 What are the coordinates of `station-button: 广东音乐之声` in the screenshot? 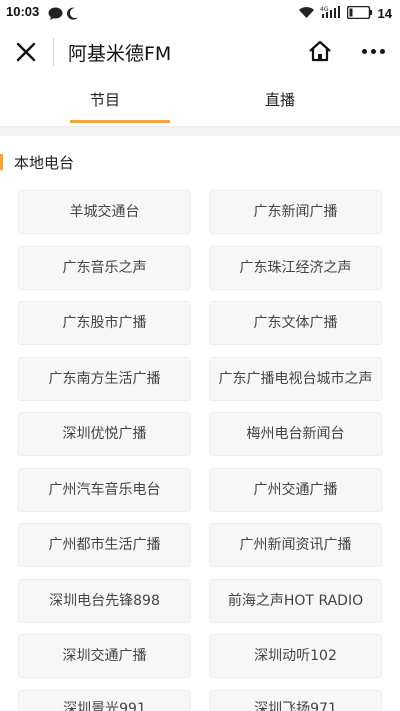 It's located at (104, 268).